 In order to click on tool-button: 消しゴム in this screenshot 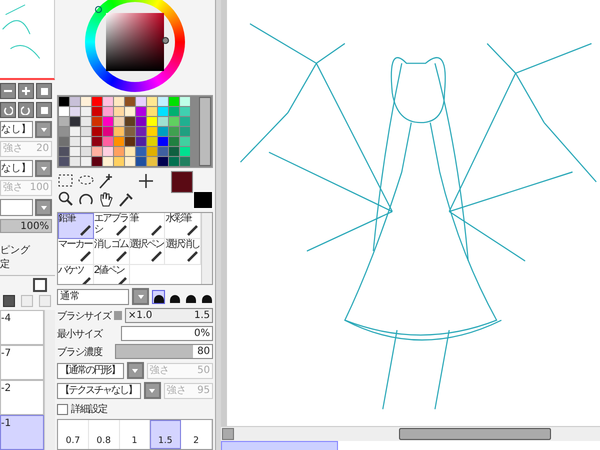, I will do `click(112, 252)`.